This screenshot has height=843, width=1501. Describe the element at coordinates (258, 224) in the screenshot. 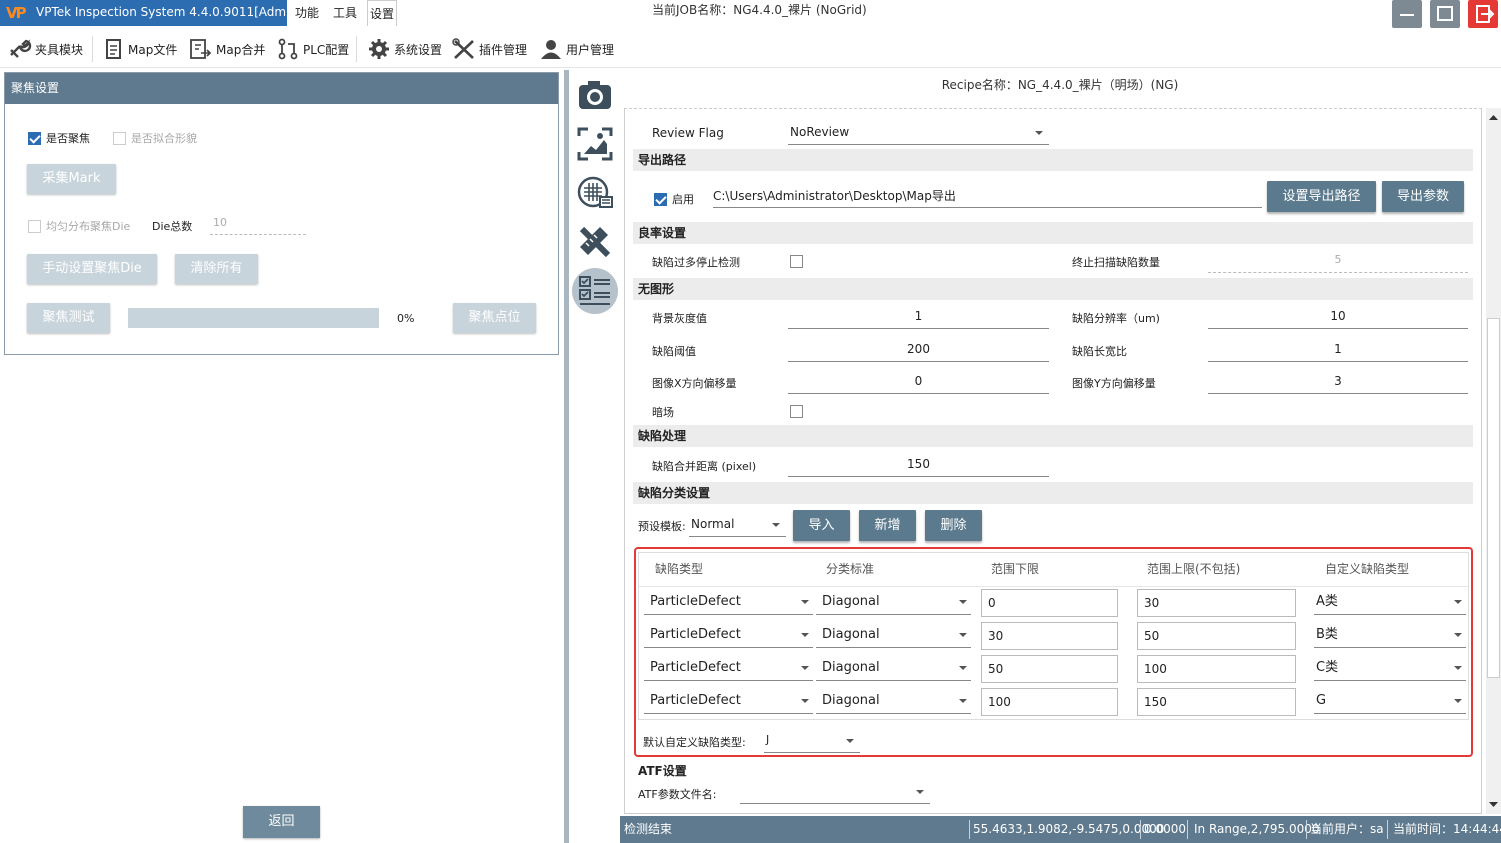

I see `die-total-input: 10` at that location.